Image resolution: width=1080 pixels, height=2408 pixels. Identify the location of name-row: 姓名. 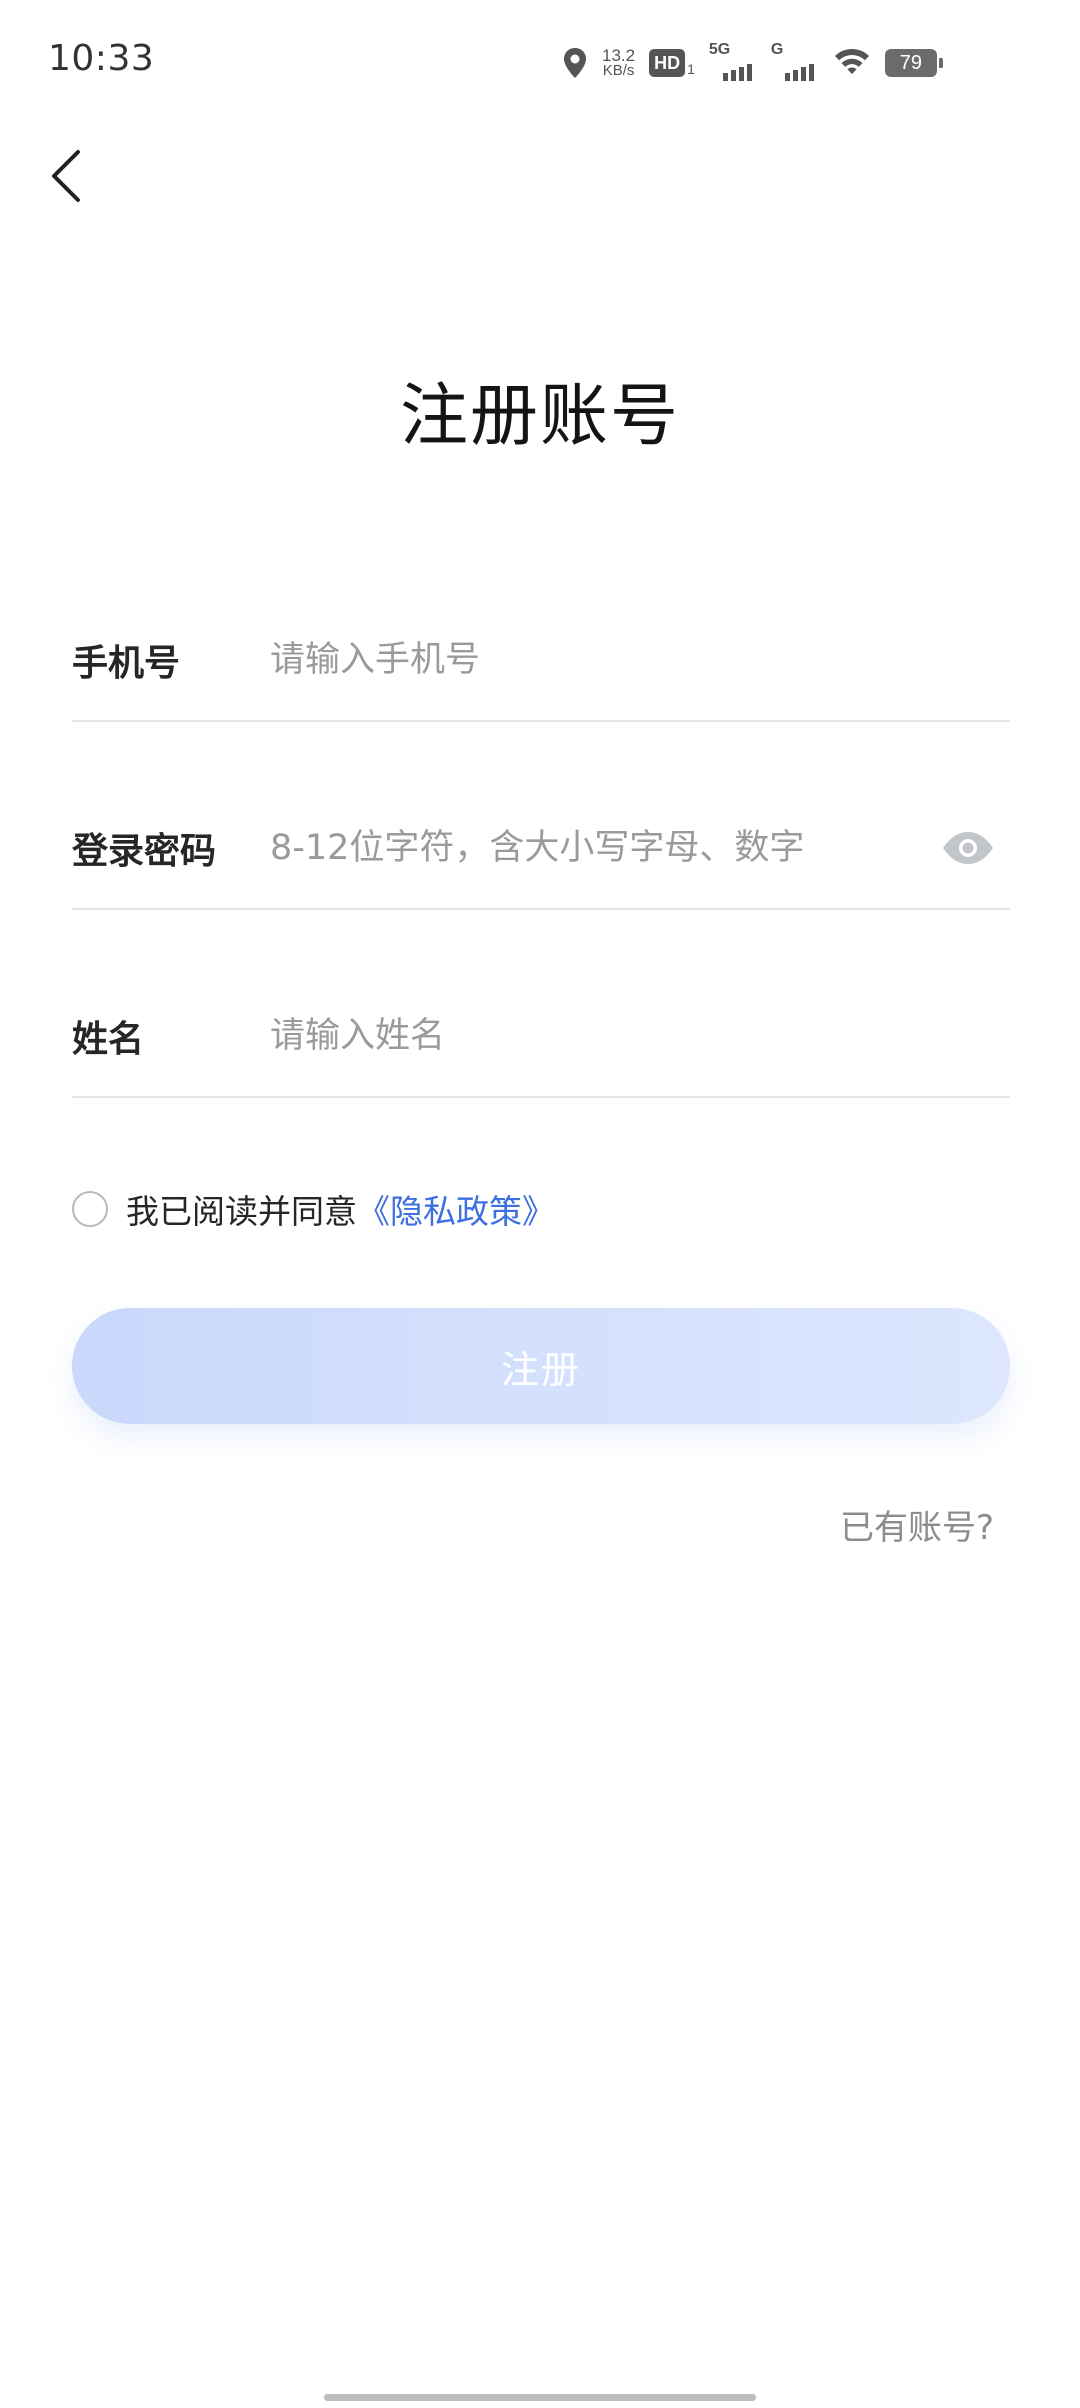
(541, 1037).